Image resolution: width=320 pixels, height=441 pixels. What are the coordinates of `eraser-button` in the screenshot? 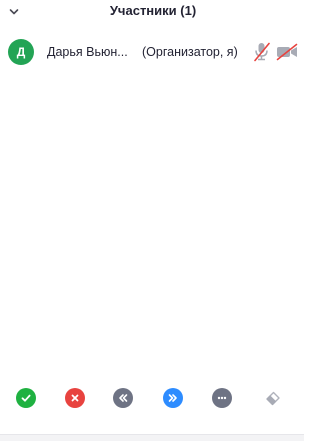 It's located at (273, 398).